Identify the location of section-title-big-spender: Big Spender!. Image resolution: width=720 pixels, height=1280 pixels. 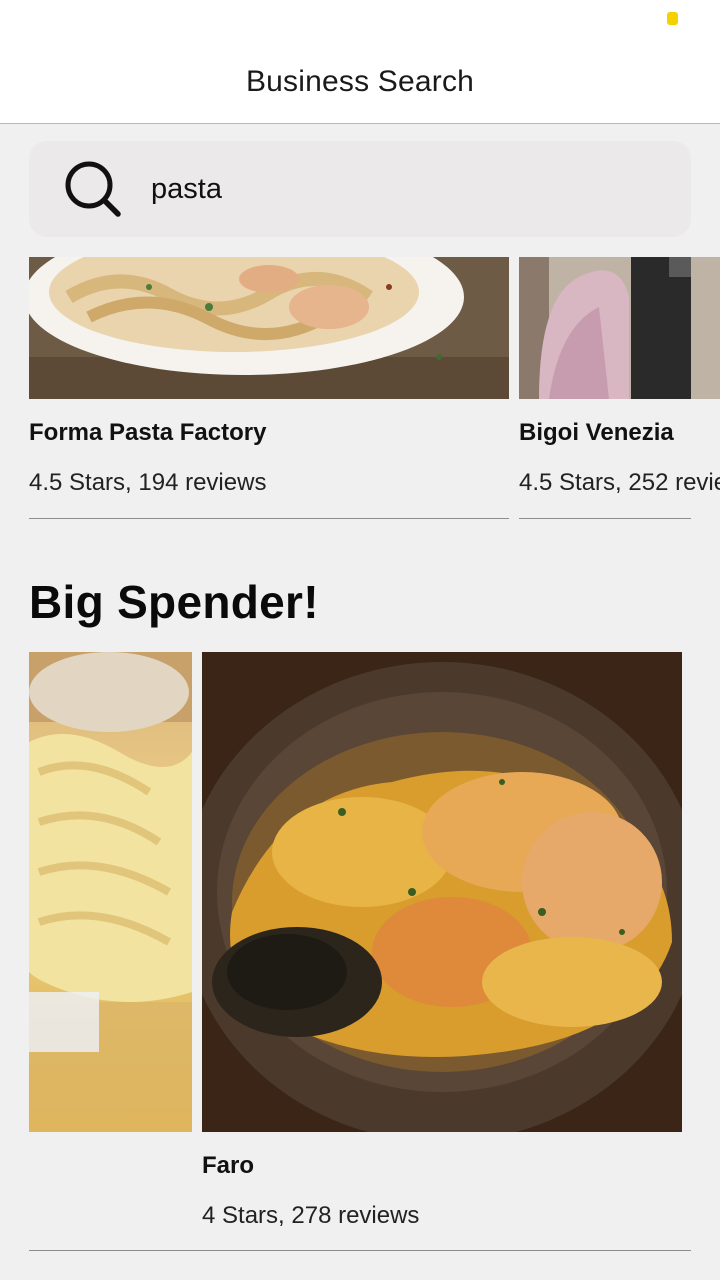
(174, 602).